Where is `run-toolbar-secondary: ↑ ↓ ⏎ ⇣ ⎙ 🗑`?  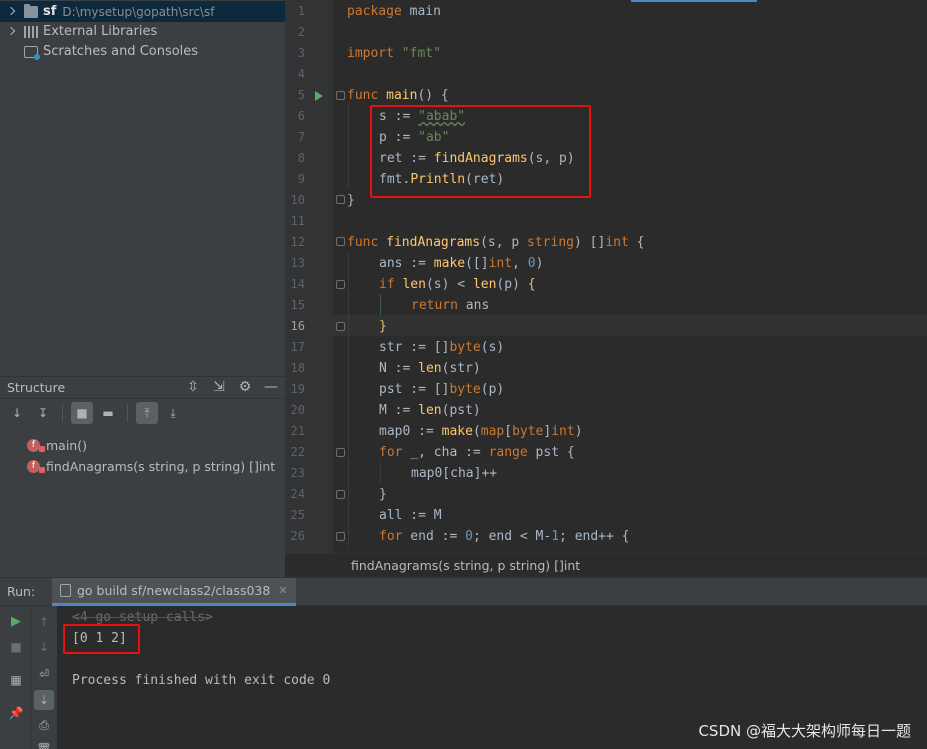
run-toolbar-secondary: ↑ ↓ ⏎ ⇣ ⎙ 🗑 is located at coordinates (43, 677).